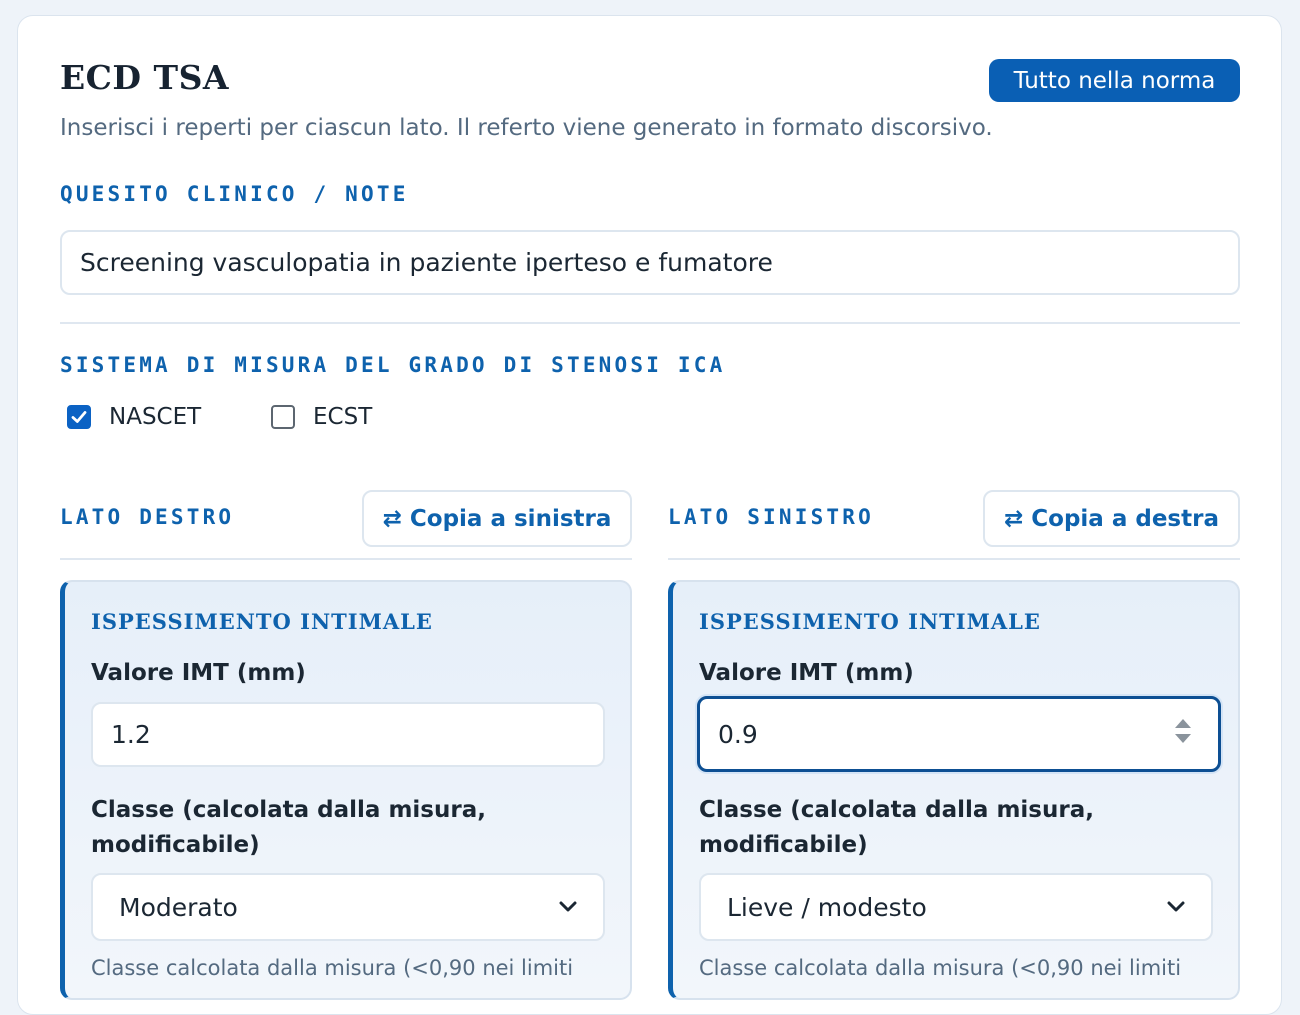  What do you see at coordinates (510, 518) in the screenshot?
I see `copy-to-left-label: Copia a sinistra` at bounding box center [510, 518].